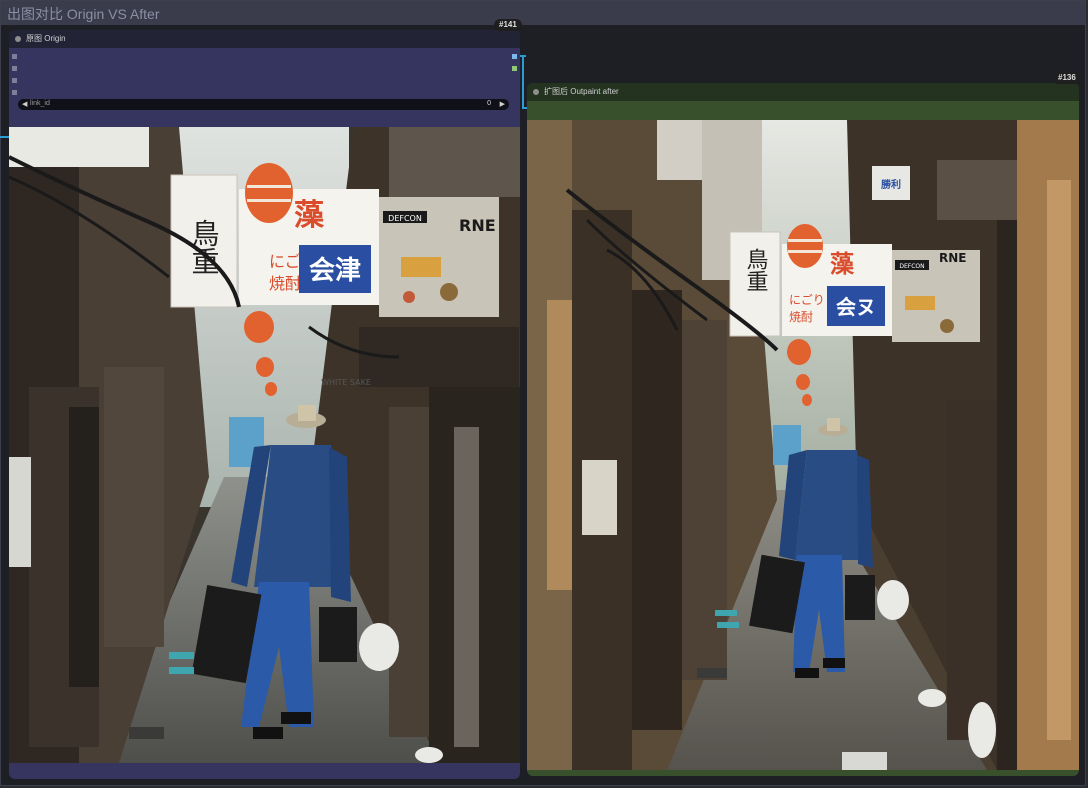 The height and width of the screenshot is (788, 1088). Describe the element at coordinates (502, 104) in the screenshot. I see `increment-arrow-icon: ▶` at that location.